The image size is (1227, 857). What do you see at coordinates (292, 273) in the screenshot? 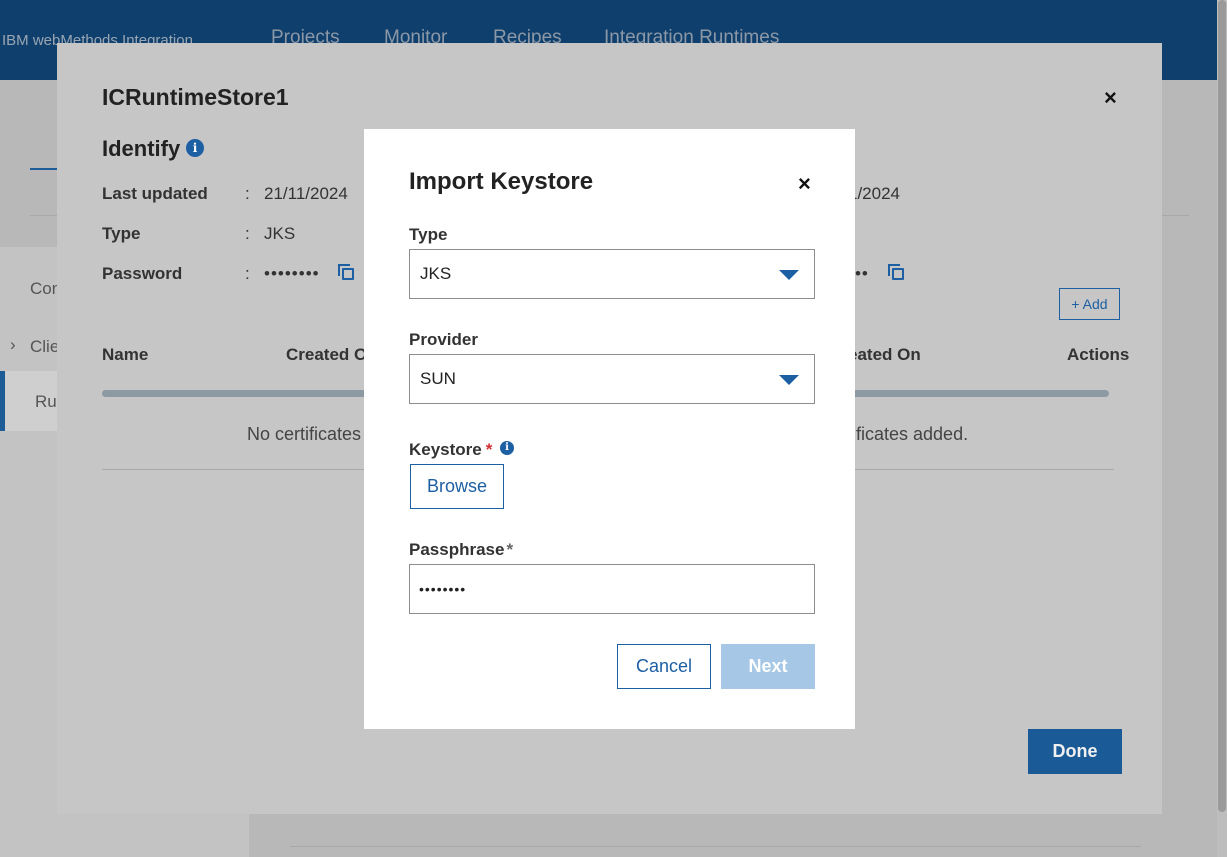
I see `password-value: ••••••••` at bounding box center [292, 273].